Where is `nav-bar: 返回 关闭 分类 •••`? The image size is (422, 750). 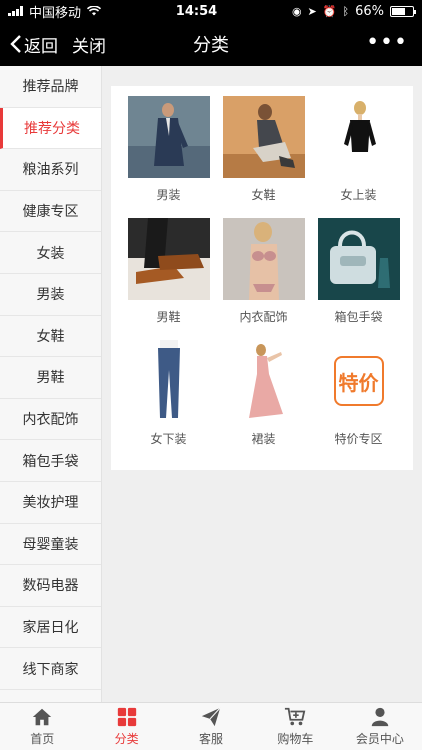
nav-bar: 返回 关闭 分类 ••• is located at coordinates (211, 44).